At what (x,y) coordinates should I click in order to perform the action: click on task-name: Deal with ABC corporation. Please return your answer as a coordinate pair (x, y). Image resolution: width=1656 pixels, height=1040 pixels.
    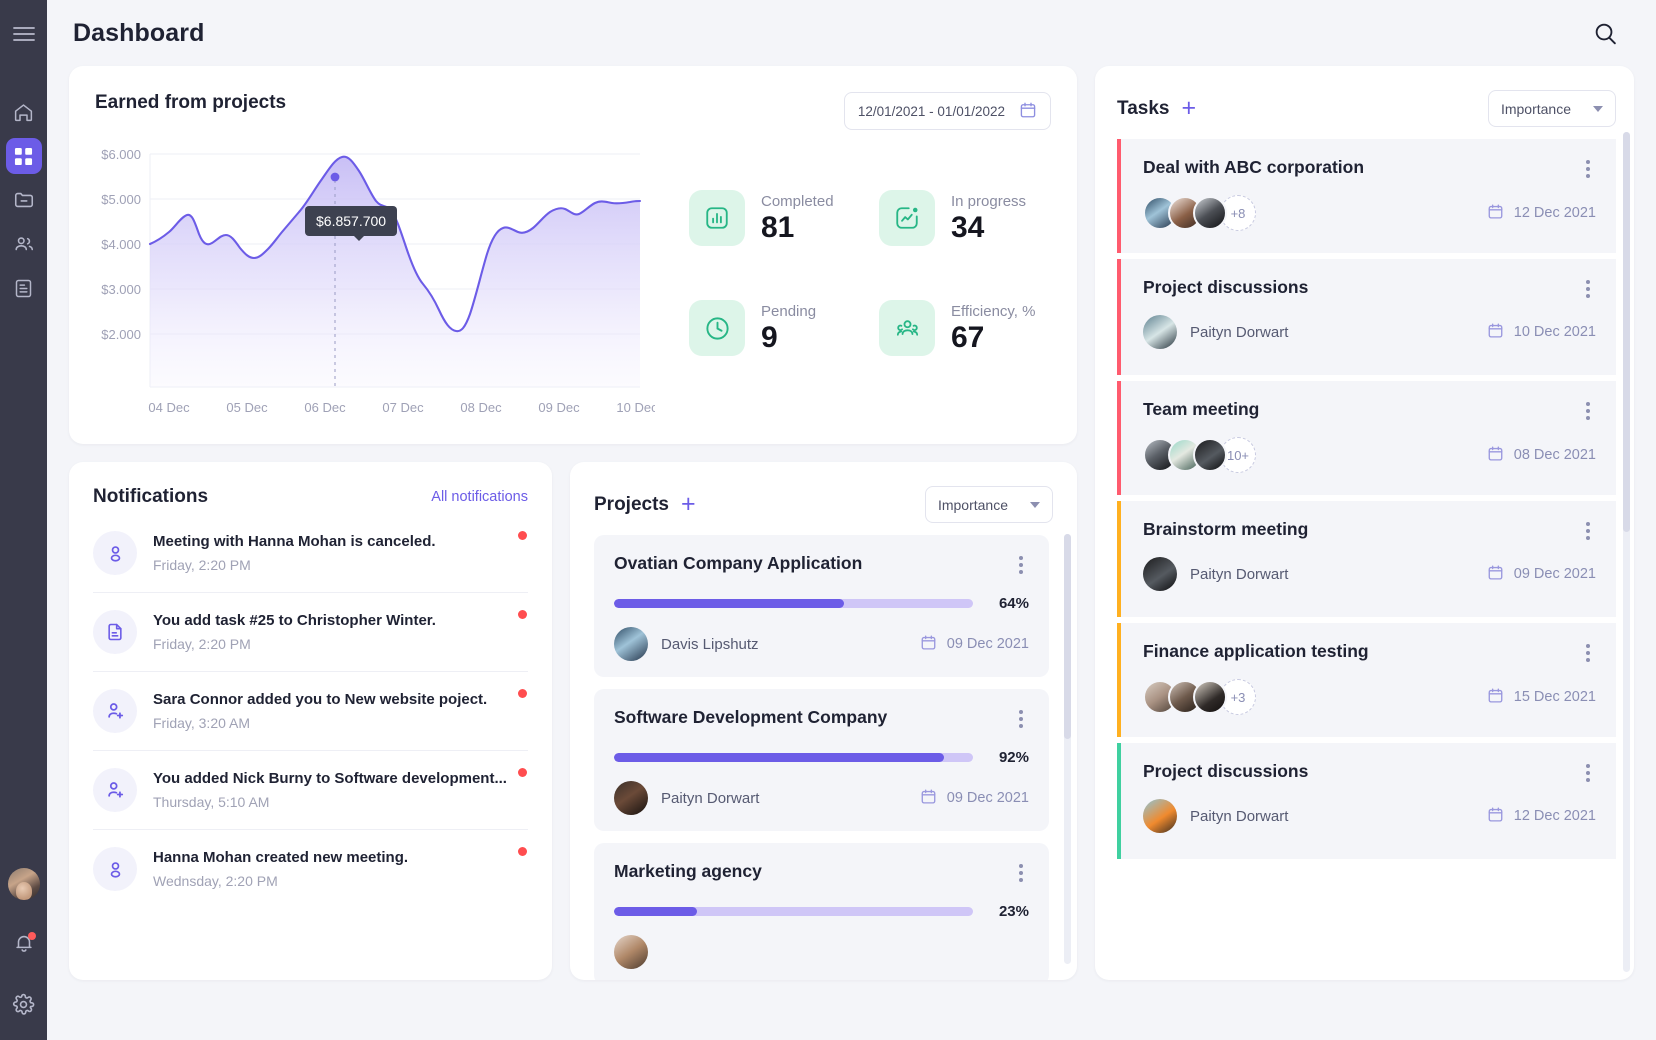
    Looking at the image, I should click on (1254, 167).